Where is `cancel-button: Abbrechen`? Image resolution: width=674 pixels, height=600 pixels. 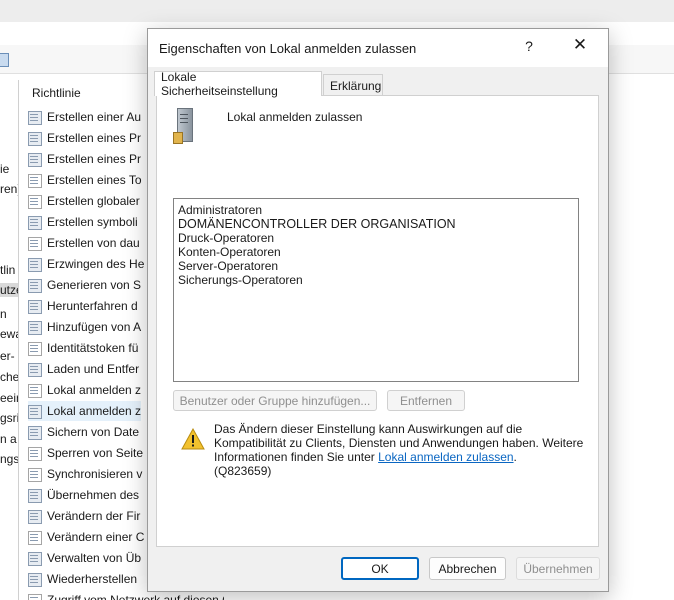
cancel-button: Abbrechen is located at coordinates (467, 568).